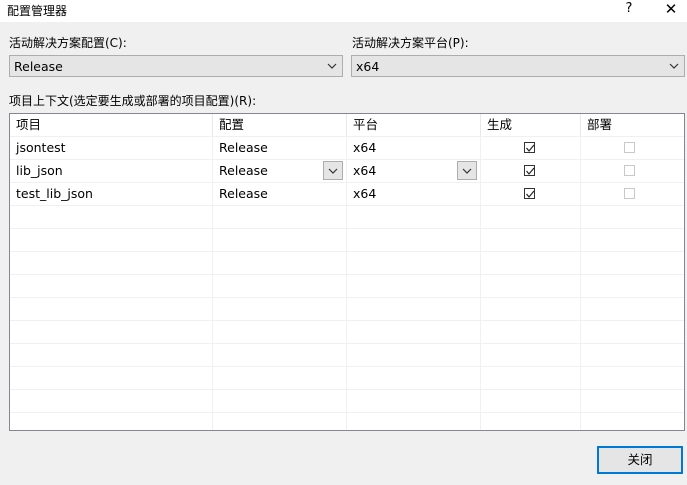 This screenshot has width=687, height=485. Describe the element at coordinates (368, 66) in the screenshot. I see `solution-platform-value: x64` at that location.